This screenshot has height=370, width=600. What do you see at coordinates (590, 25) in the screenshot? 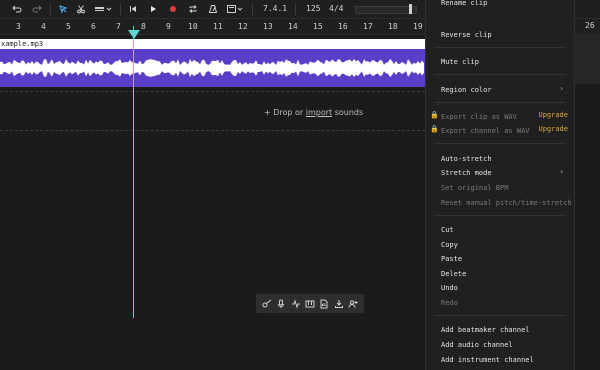
I see `ruler-tick: 26` at bounding box center [590, 25].